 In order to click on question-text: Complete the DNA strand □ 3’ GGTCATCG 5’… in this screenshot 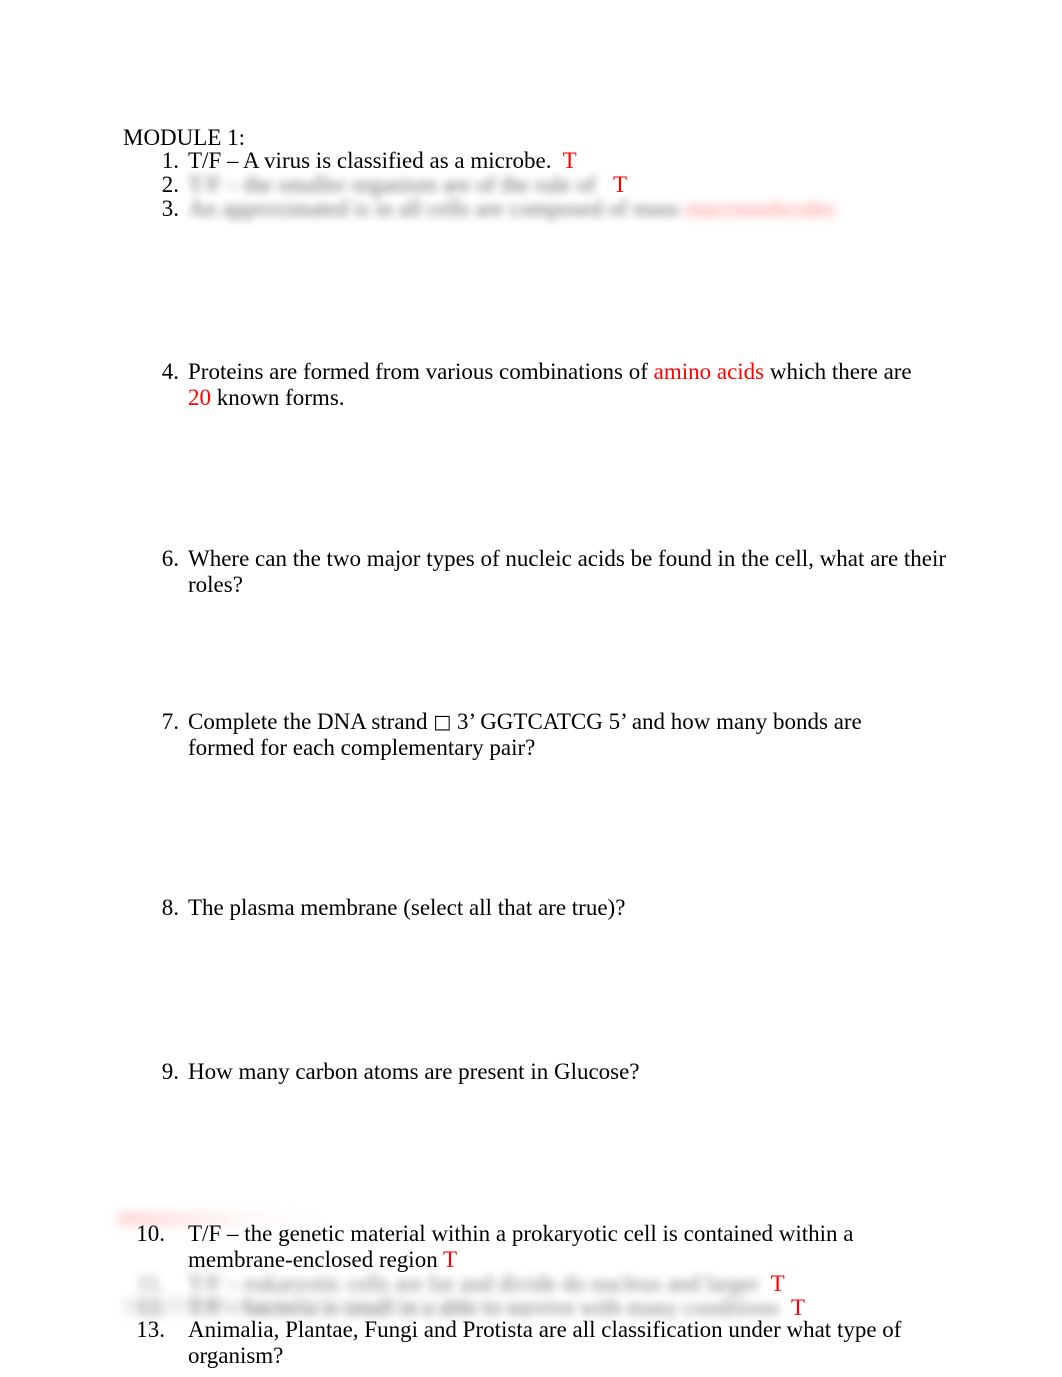, I will do `click(550, 735)`.